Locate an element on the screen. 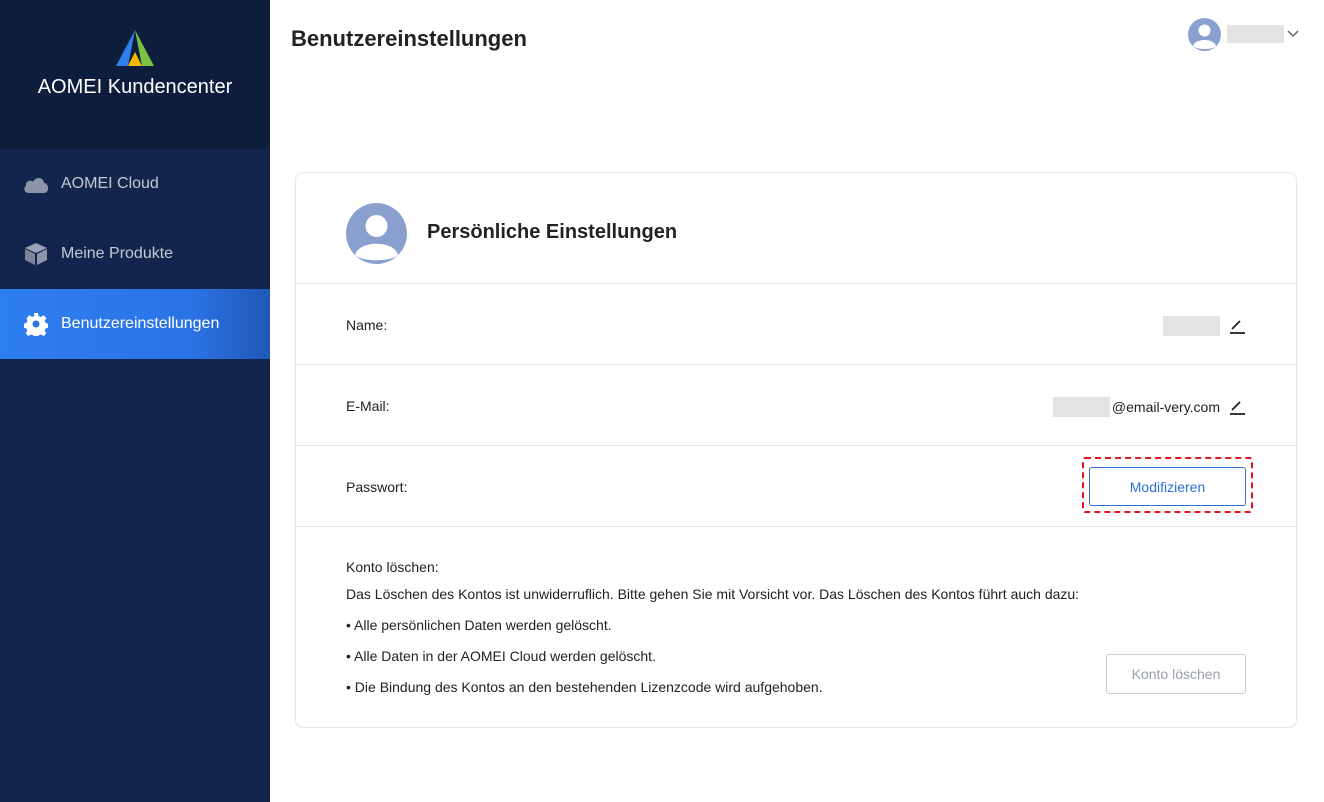 This screenshot has width=1324, height=802. email-domain: @email-very.com is located at coordinates (1165, 407).